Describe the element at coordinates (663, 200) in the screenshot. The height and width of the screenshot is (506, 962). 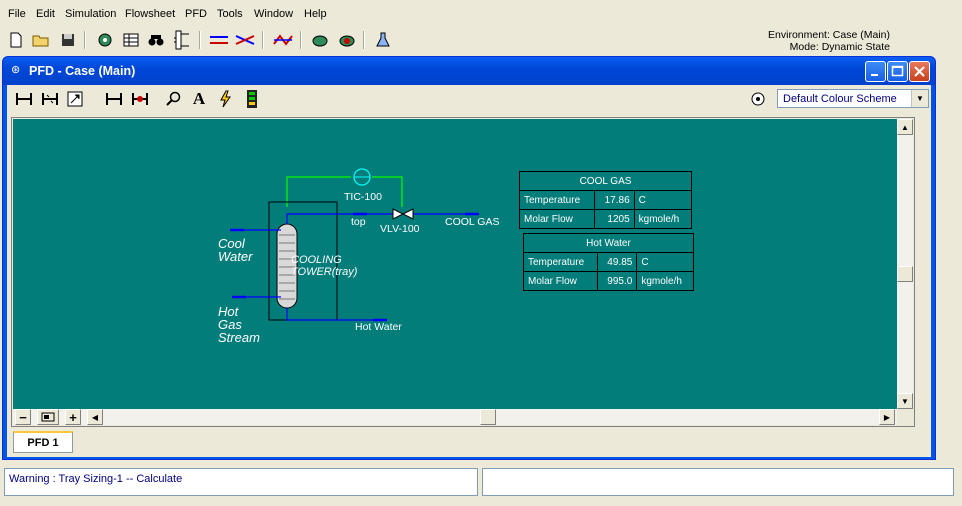
I see `table-cell: C` at that location.